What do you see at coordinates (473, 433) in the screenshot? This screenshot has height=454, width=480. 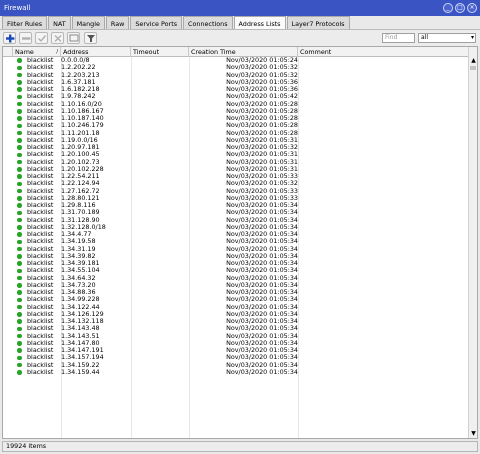 I see `scroll-down-icon: ▼` at bounding box center [473, 433].